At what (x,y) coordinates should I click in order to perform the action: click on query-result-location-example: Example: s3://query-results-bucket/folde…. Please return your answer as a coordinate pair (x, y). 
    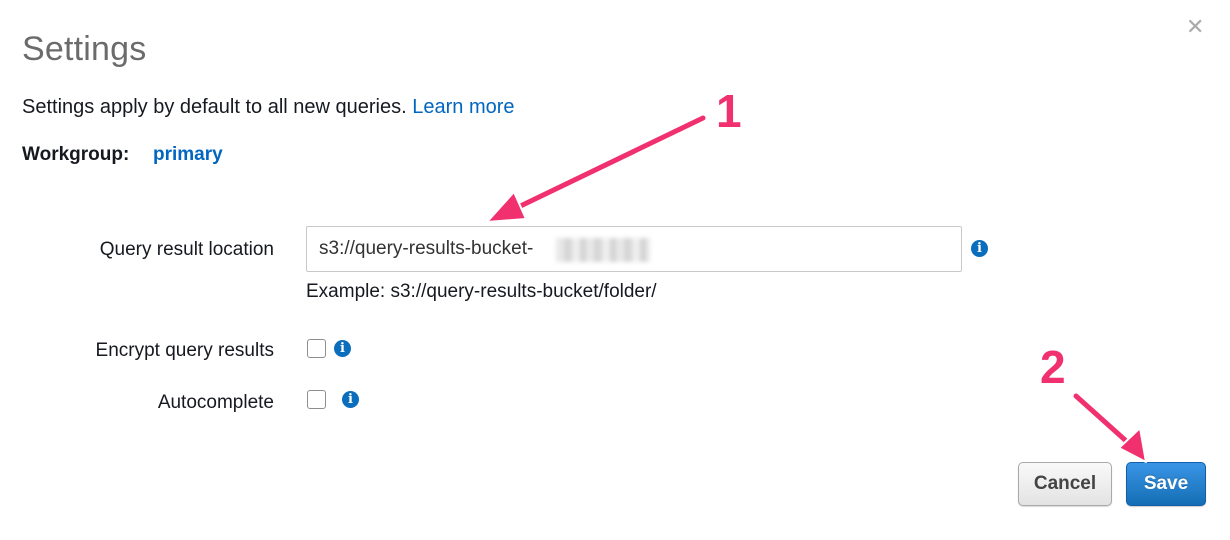
    Looking at the image, I should click on (481, 291).